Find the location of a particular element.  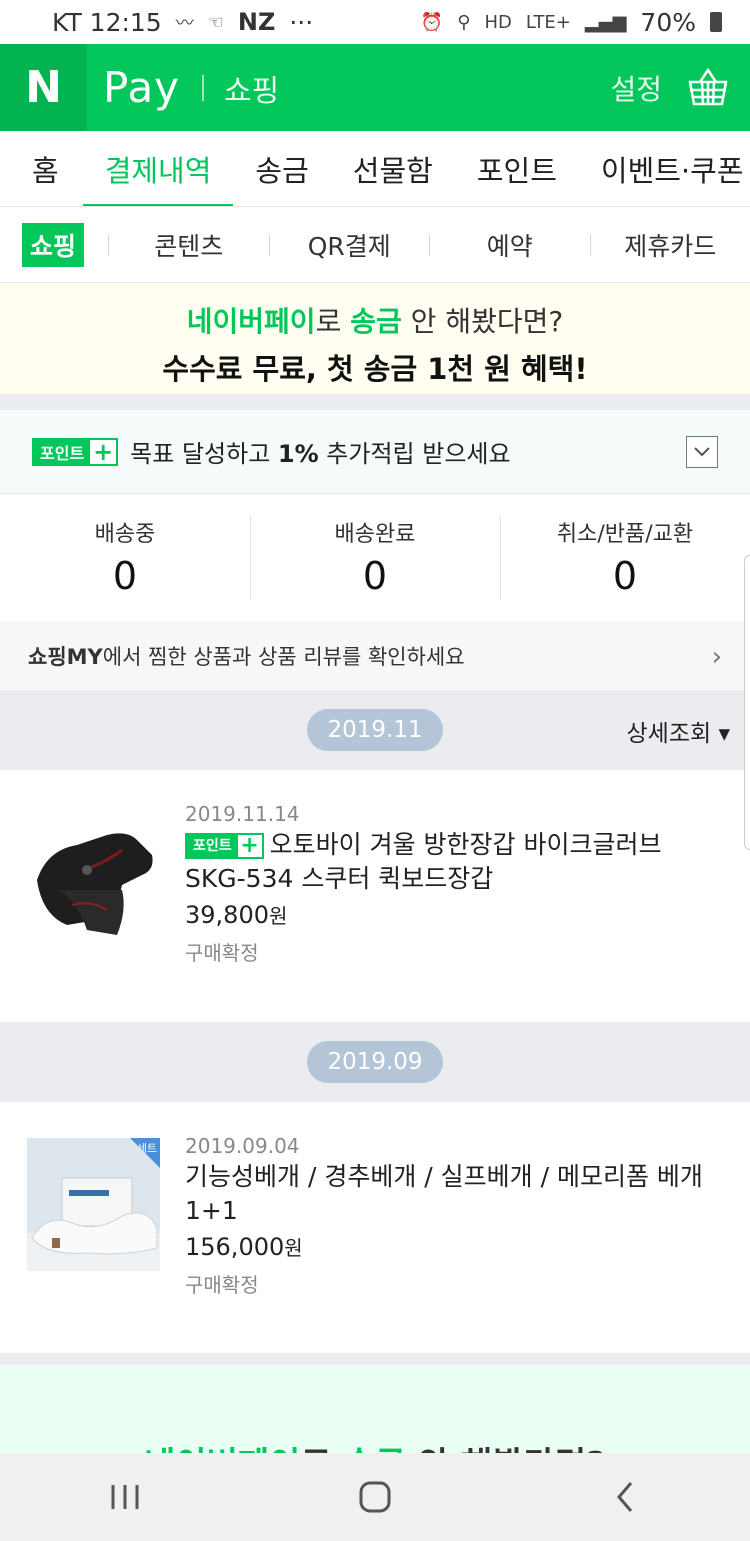

point-plus-bar: 포인트 + 목표 달성하고 1% 추가적립 받으세요 is located at coordinates (375, 452).